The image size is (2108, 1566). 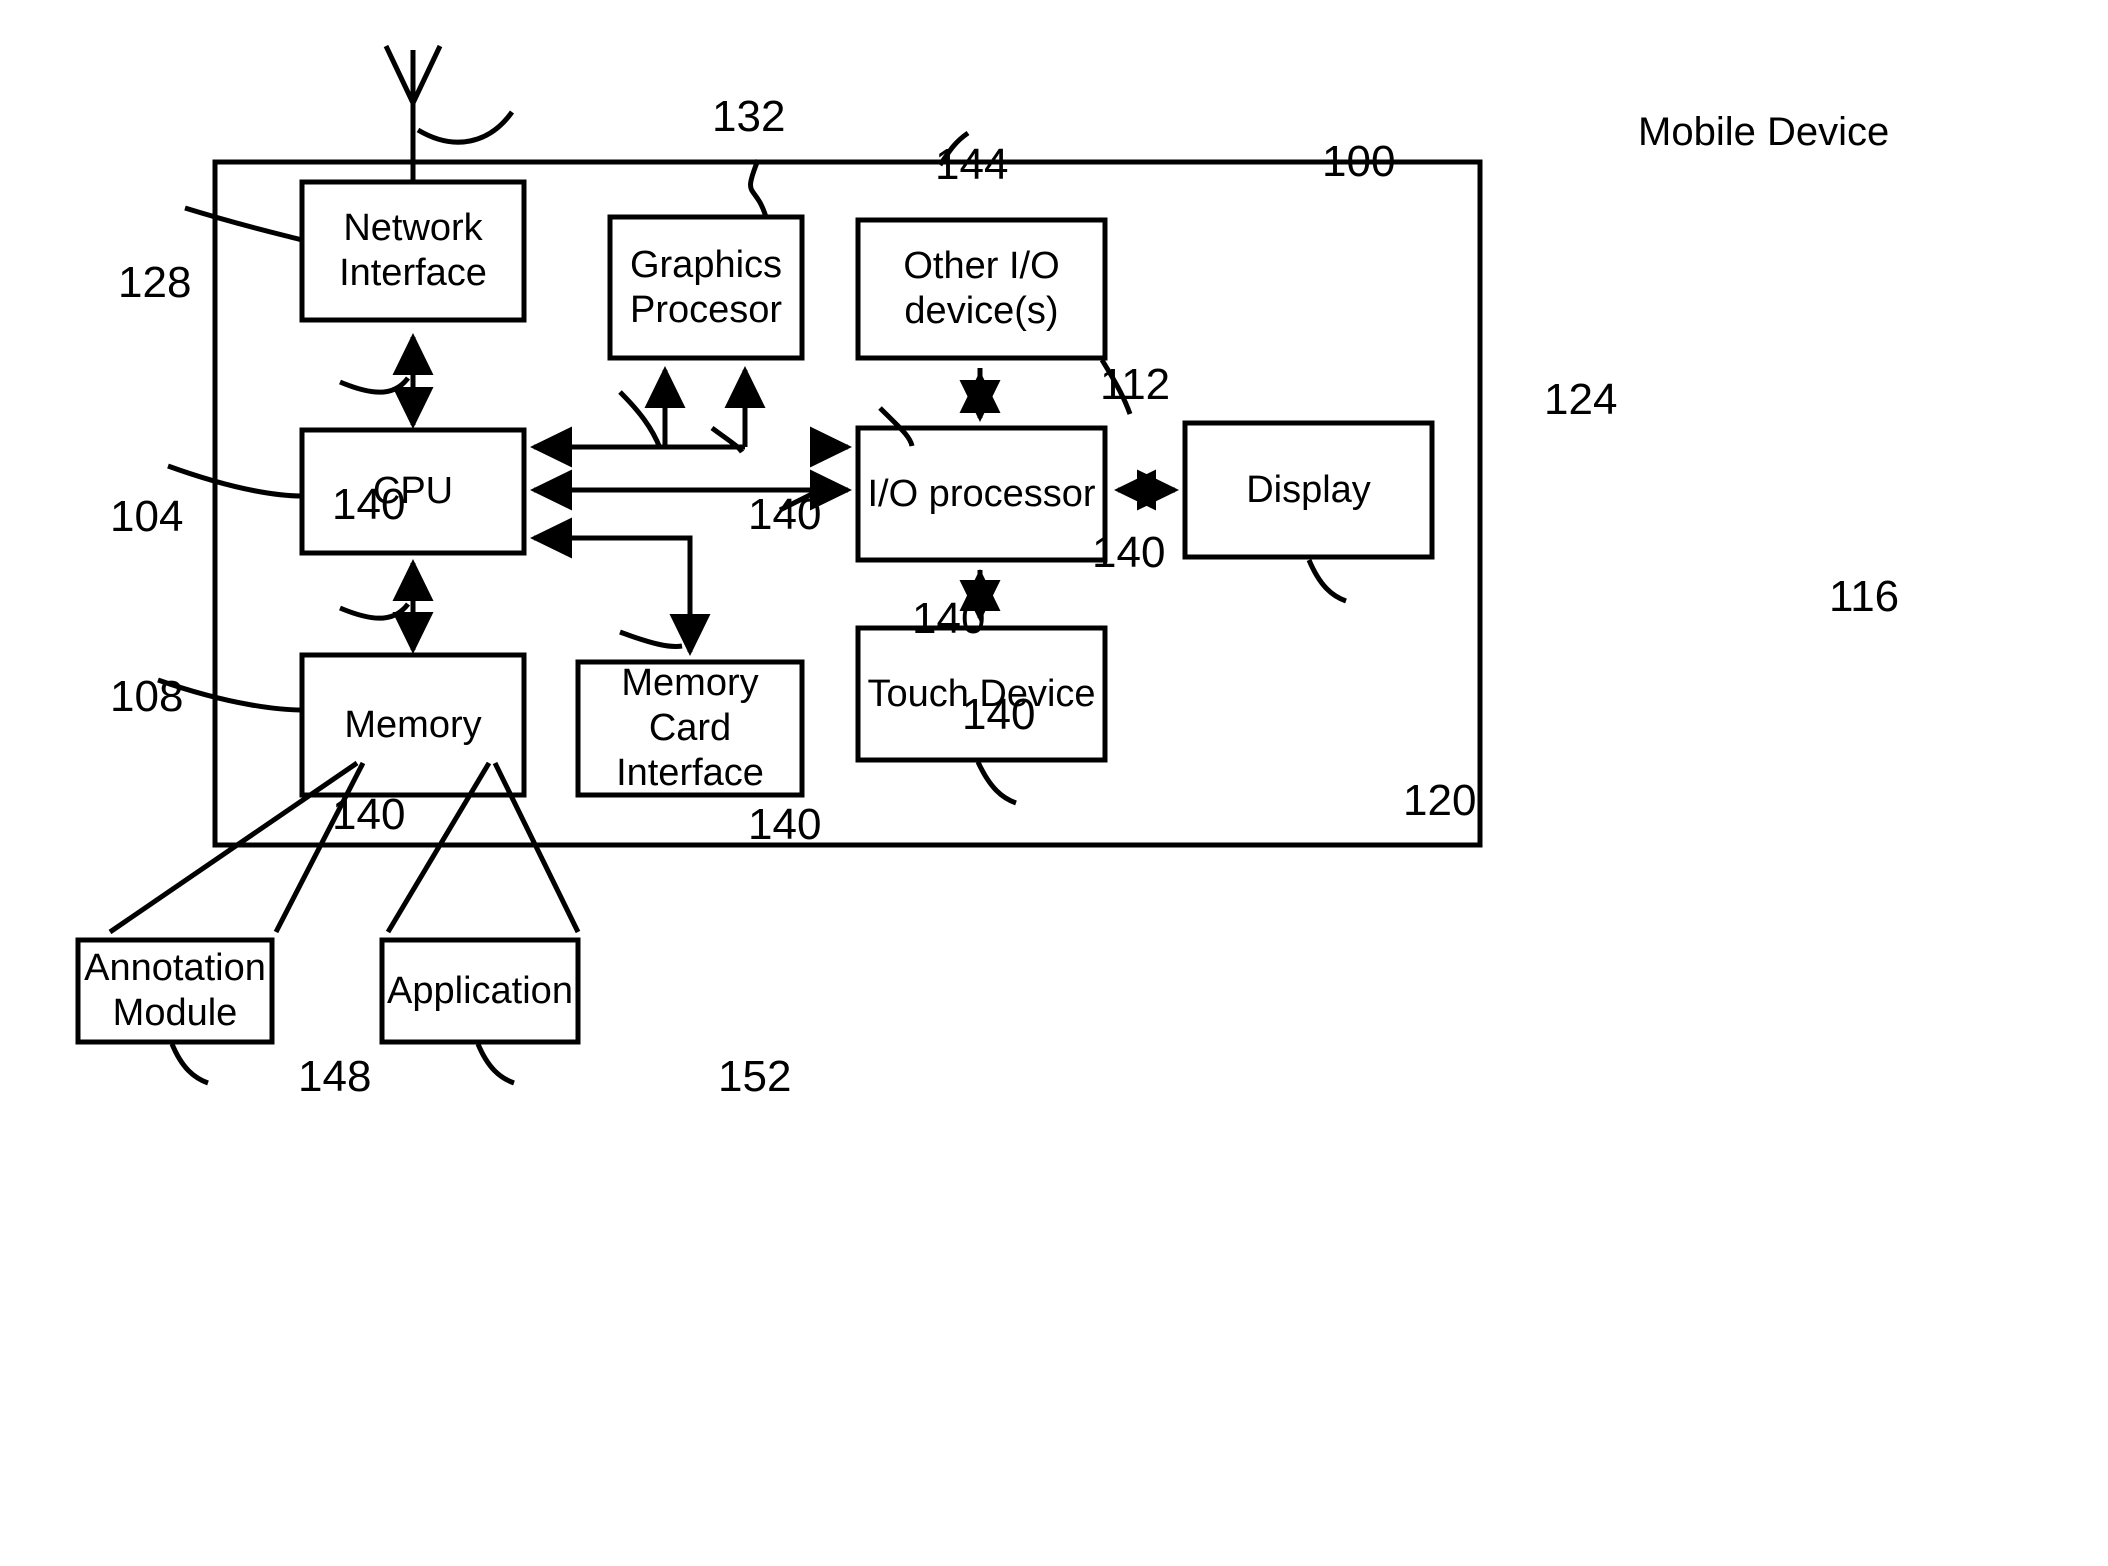 I want to click on box-memory, so click(x=413, y=725).